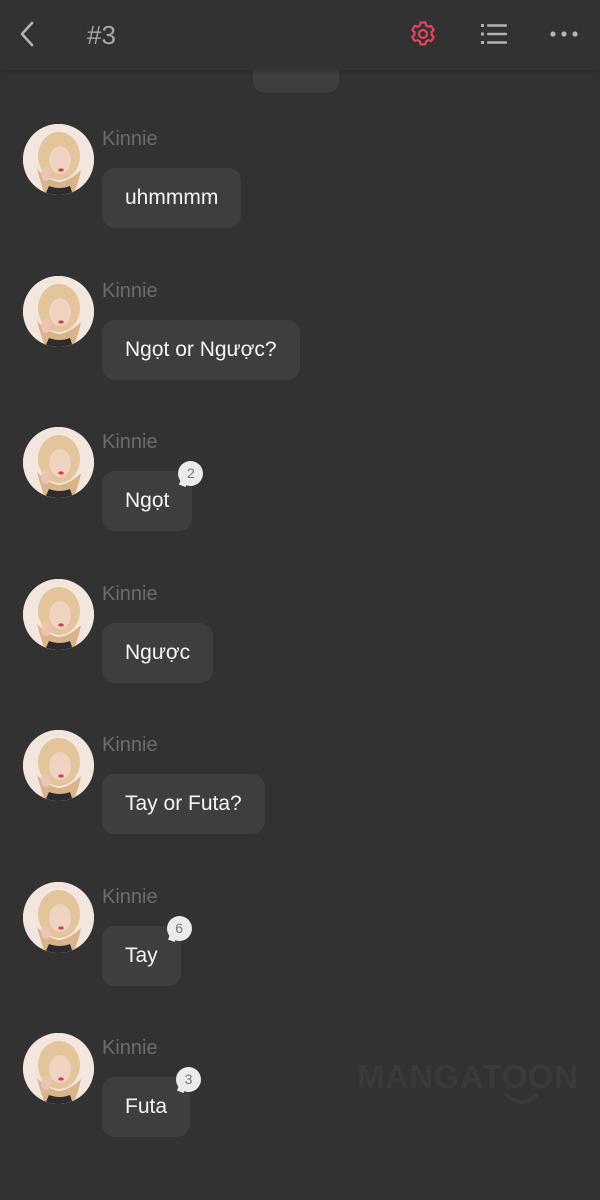  I want to click on message-text: Futa, so click(146, 1106).